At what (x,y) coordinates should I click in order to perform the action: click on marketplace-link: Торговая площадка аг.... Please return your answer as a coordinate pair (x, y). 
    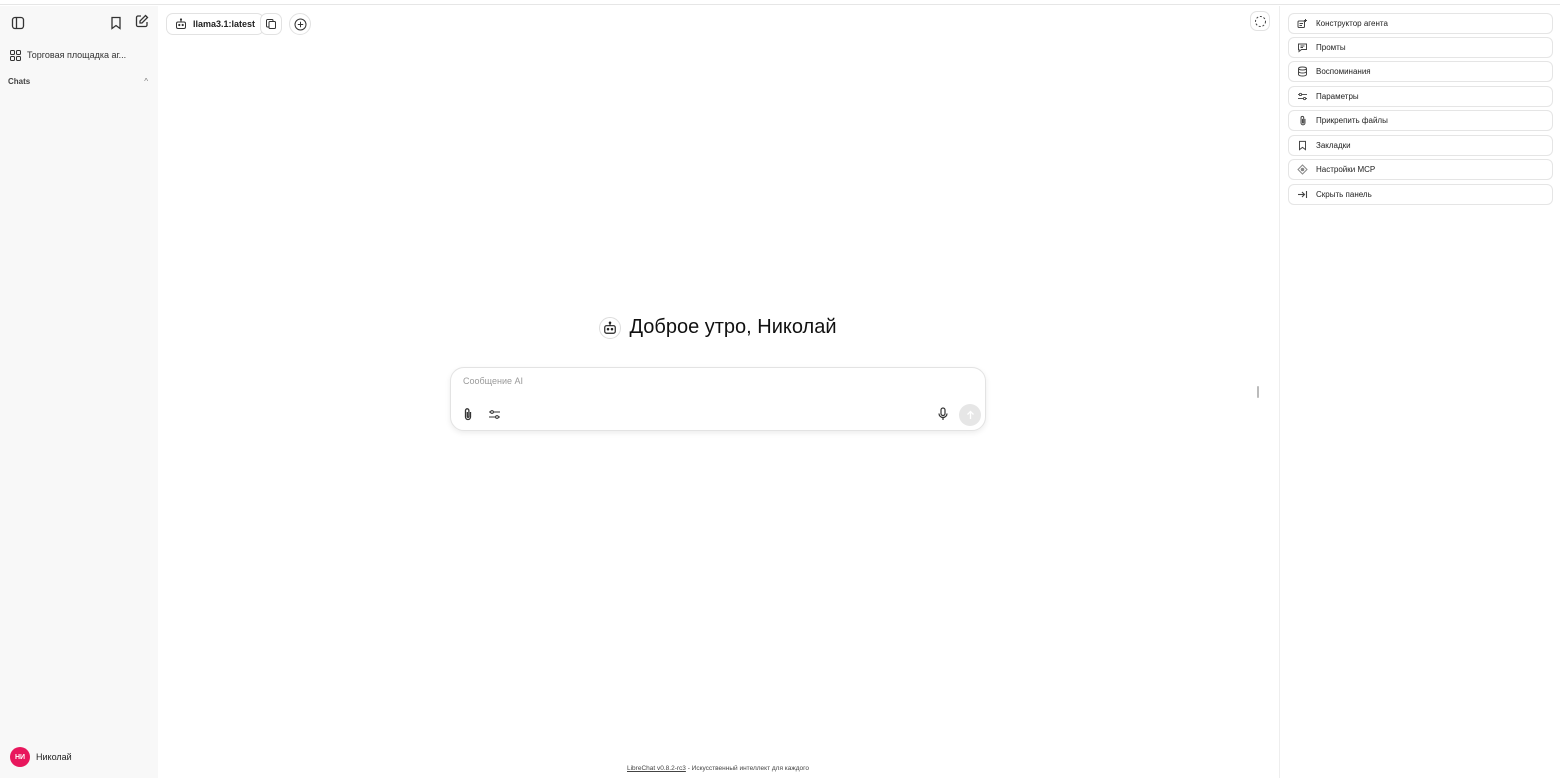
    Looking at the image, I should click on (81, 55).